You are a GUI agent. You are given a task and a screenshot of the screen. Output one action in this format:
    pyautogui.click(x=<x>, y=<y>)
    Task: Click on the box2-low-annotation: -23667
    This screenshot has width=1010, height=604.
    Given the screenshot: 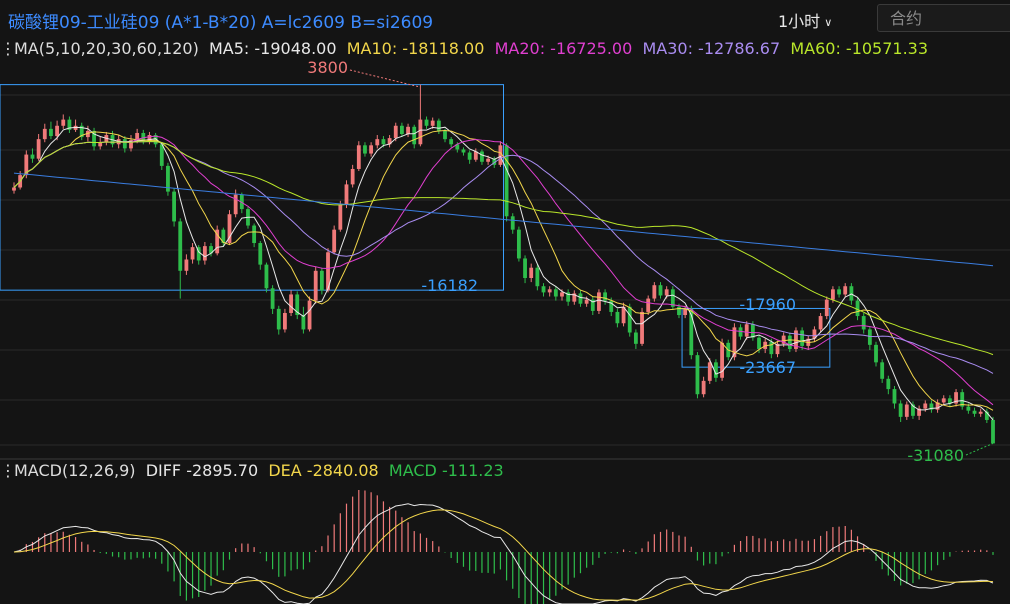 What is the action you would take?
    pyautogui.click(x=767, y=367)
    